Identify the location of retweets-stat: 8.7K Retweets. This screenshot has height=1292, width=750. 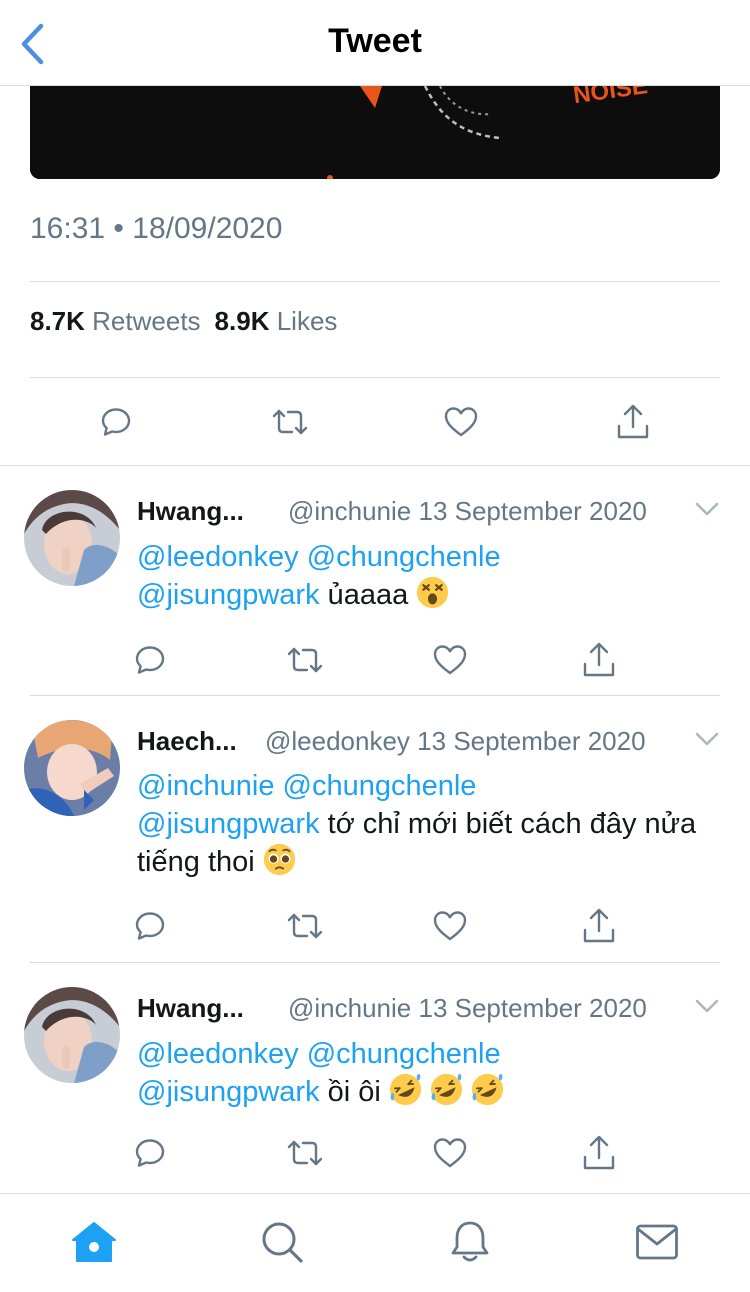
(115, 321).